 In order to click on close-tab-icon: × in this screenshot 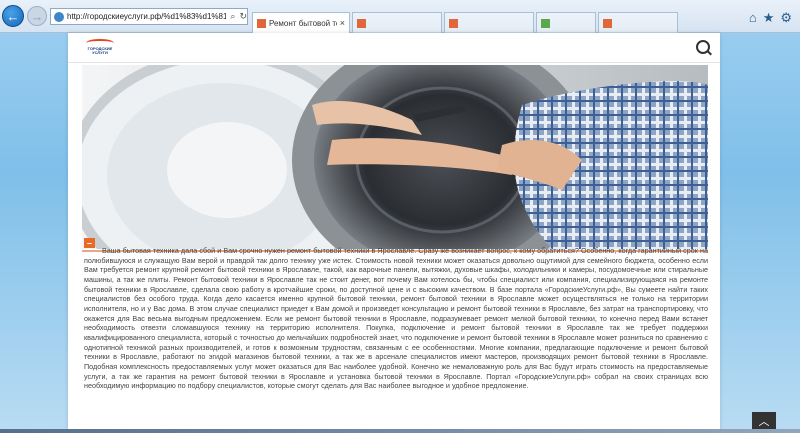, I will do `click(342, 23)`.